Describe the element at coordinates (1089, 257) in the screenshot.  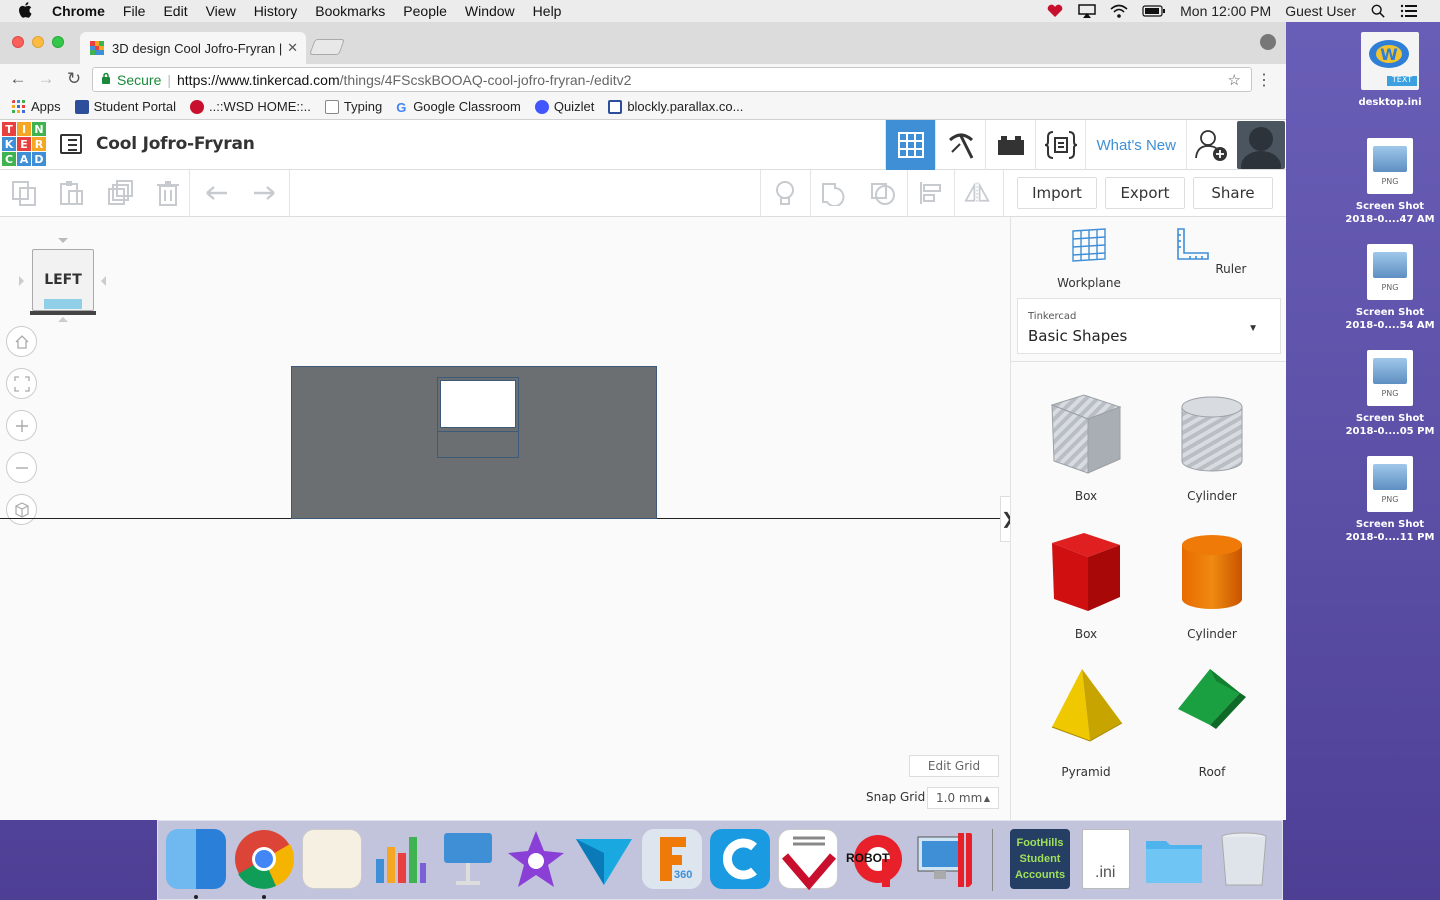
I see `workplane-tool: Workplane` at that location.